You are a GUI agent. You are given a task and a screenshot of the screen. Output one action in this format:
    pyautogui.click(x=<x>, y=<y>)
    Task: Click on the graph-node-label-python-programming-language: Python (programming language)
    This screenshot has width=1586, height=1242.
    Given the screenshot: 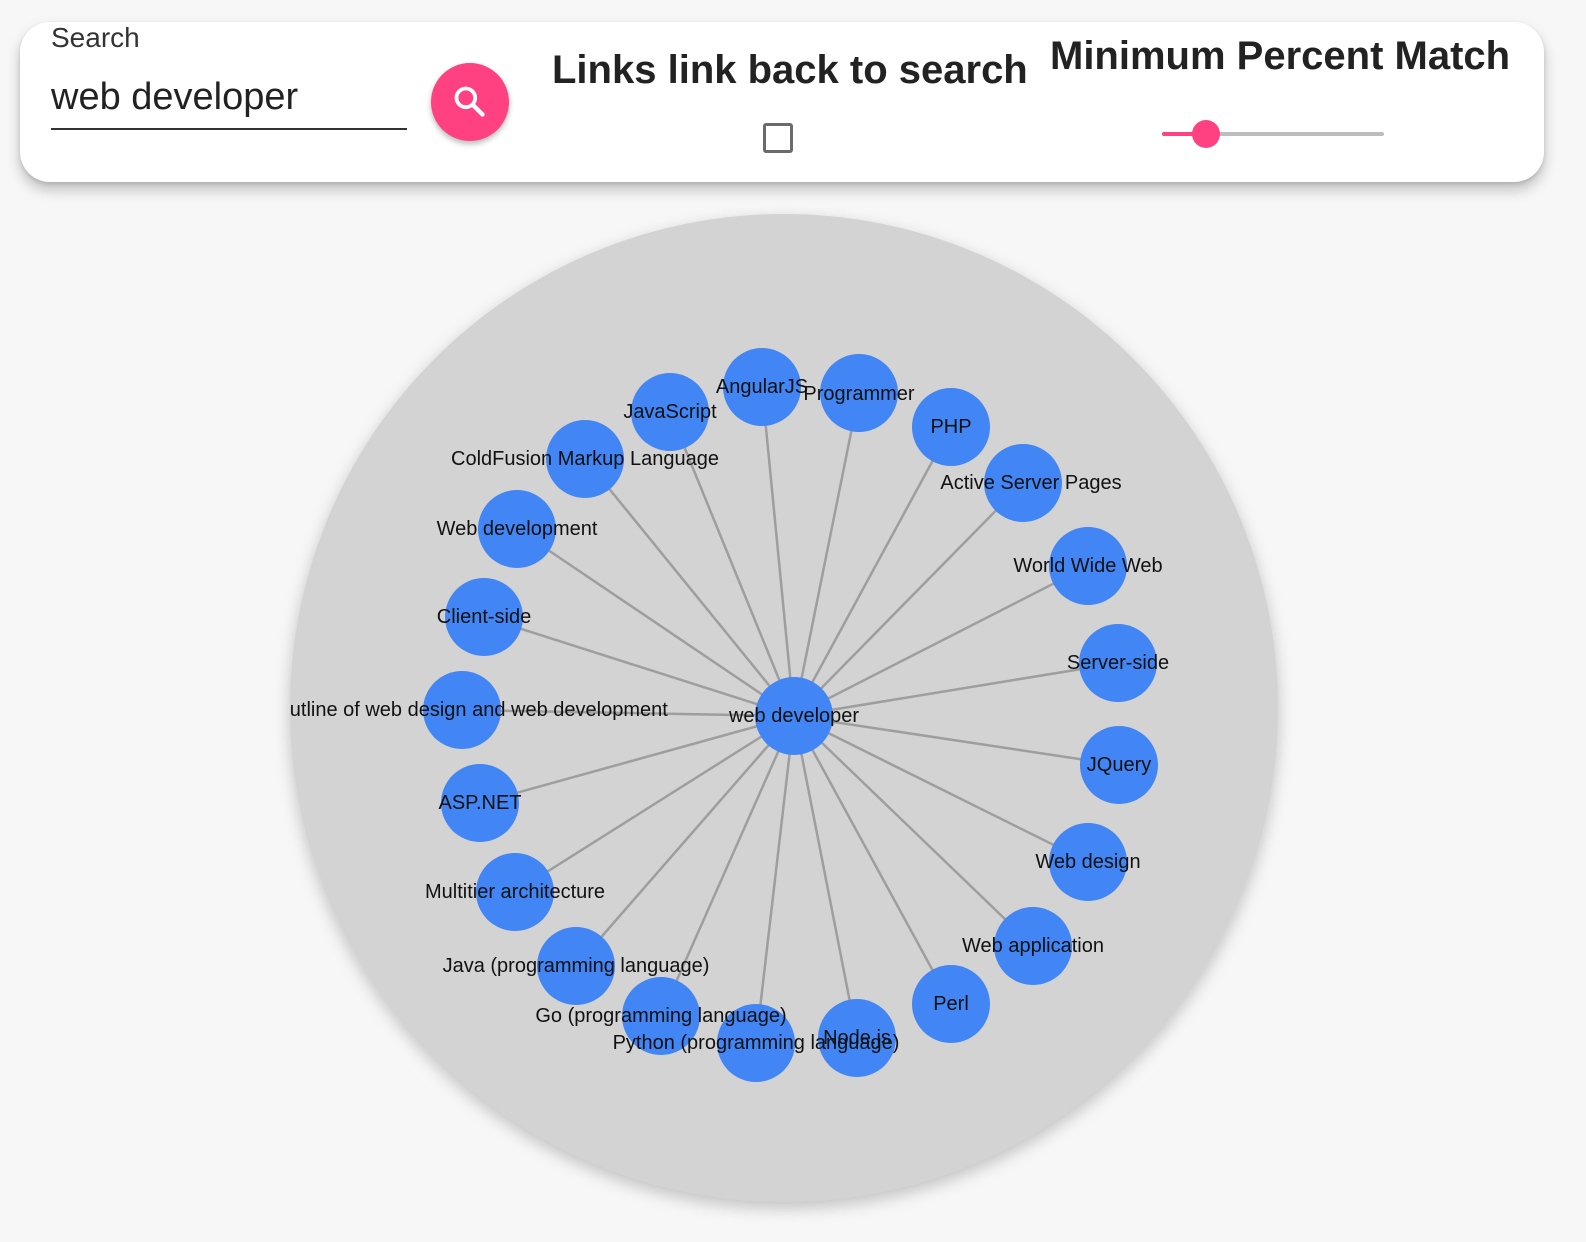 What is the action you would take?
    pyautogui.click(x=756, y=1043)
    